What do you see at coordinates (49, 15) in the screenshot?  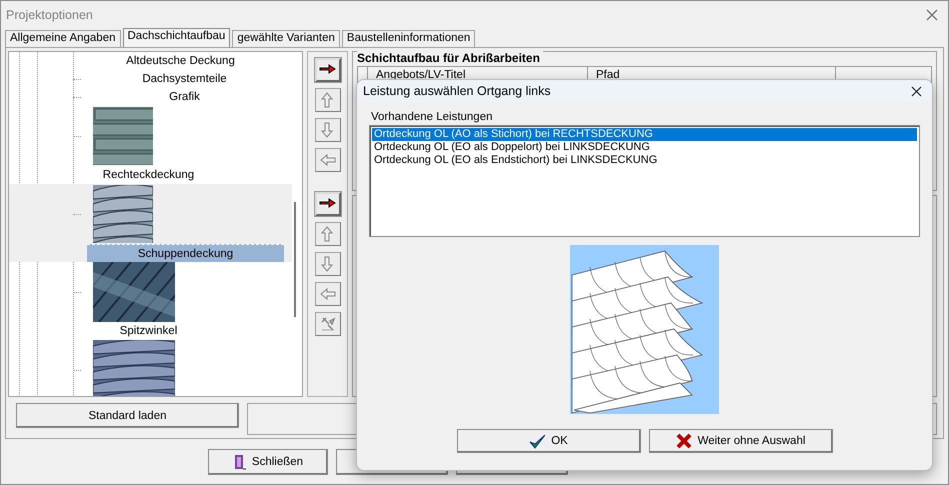 I see `window-title: Projektoptionen` at bounding box center [49, 15].